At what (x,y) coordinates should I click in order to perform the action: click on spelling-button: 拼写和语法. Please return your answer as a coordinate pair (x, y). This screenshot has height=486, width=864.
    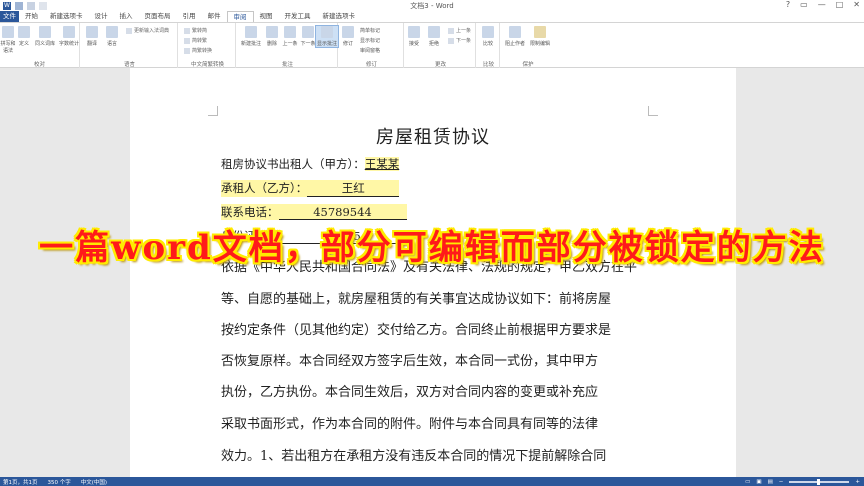
    Looking at the image, I should click on (8, 40).